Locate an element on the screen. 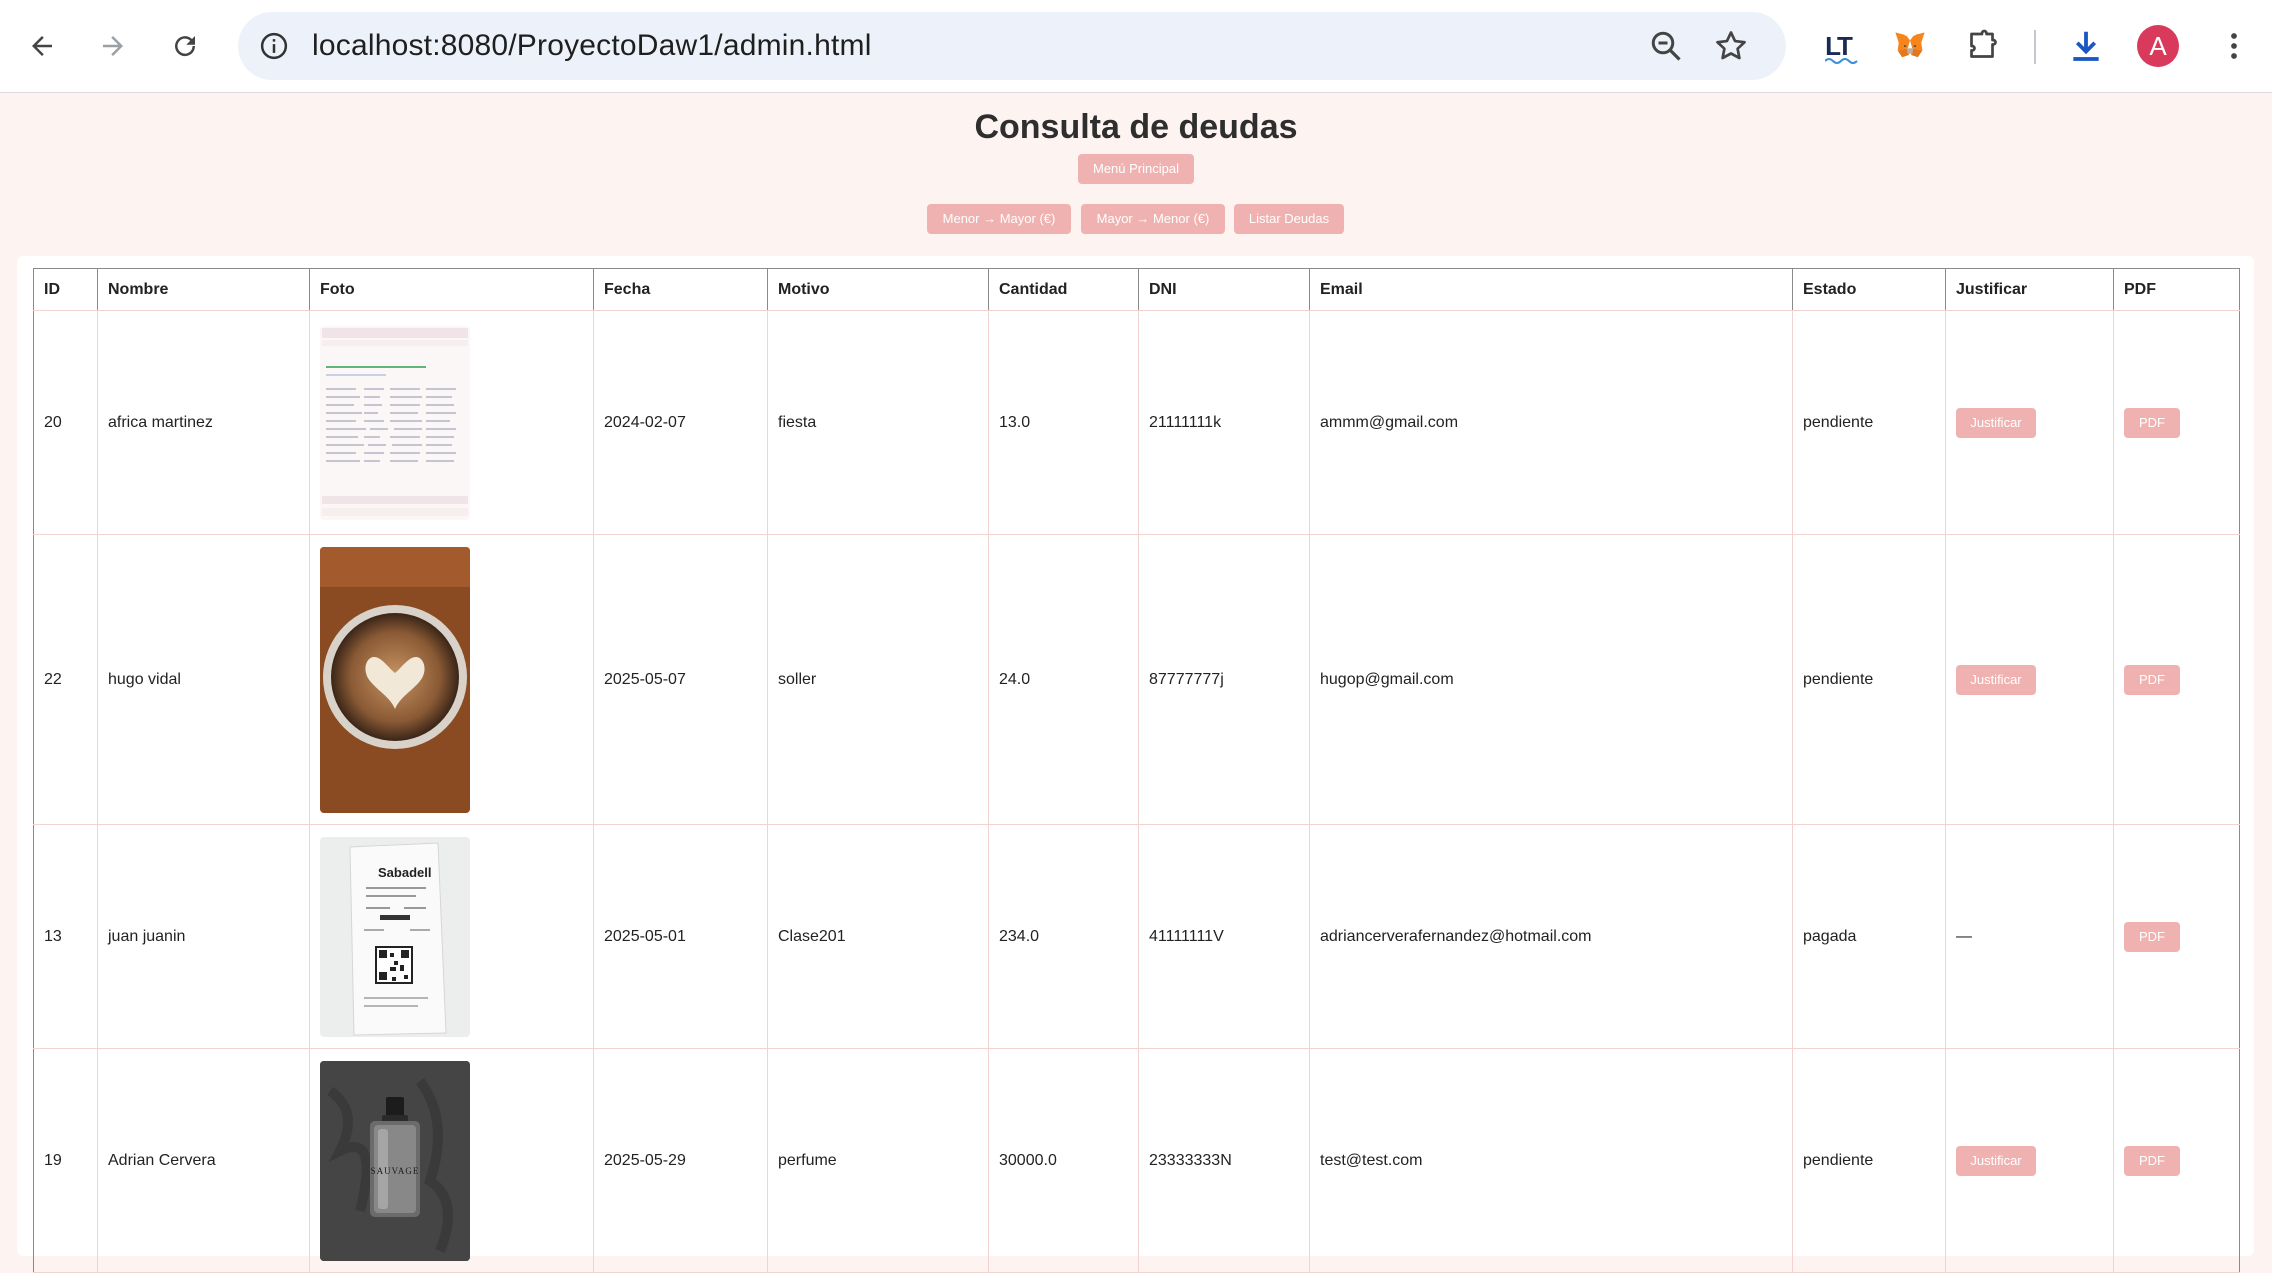  svg-text: Sabadell is located at coordinates (404, 872).